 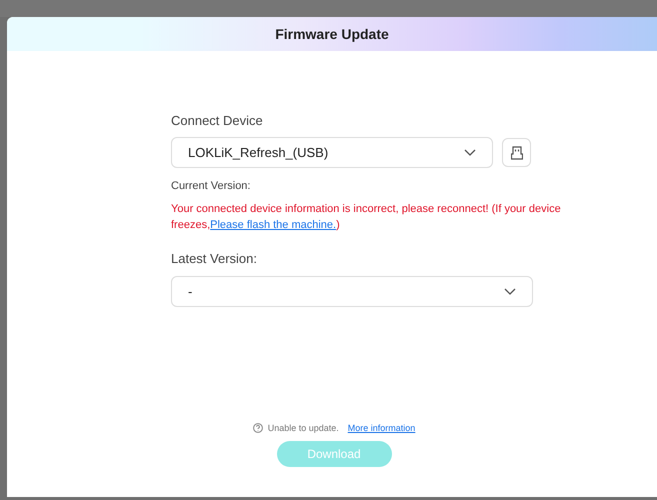 I want to click on field-label: Connect Device, so click(x=217, y=120).